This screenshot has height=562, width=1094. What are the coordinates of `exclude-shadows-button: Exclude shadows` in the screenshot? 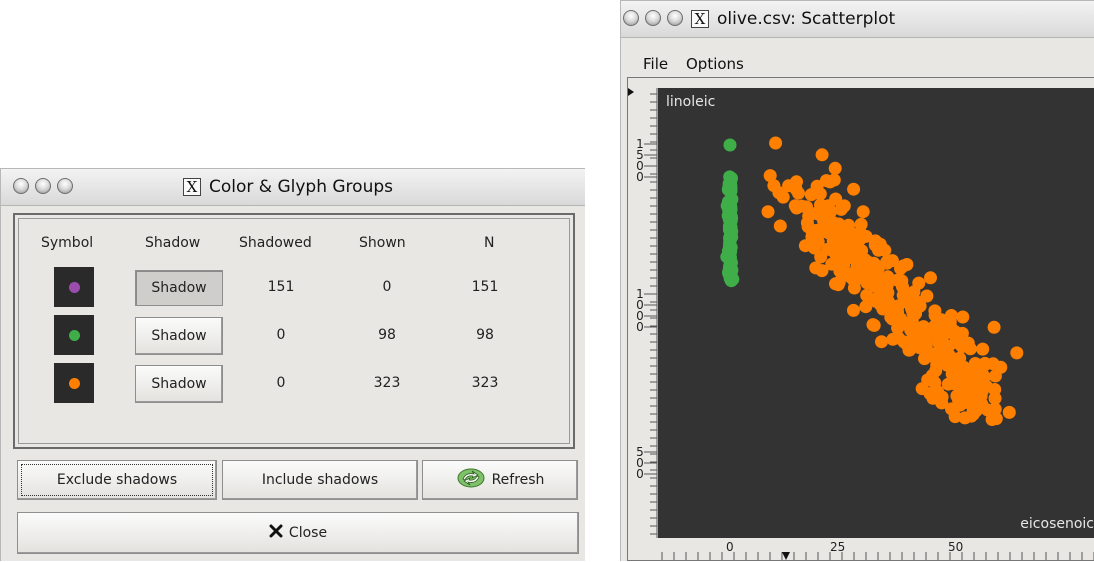 It's located at (117, 480).